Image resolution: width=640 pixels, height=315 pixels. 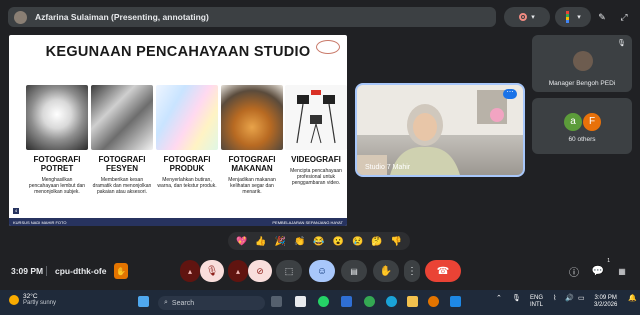 I want to click on hand-icon: ✋, so click(x=386, y=271).